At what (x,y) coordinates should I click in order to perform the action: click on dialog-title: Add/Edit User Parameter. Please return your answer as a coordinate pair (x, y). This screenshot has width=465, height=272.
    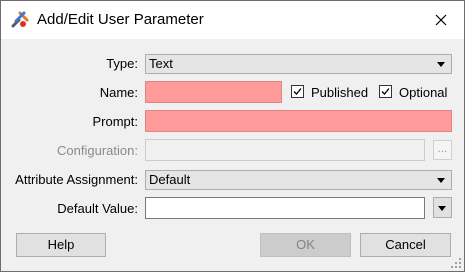
    Looking at the image, I should click on (120, 19).